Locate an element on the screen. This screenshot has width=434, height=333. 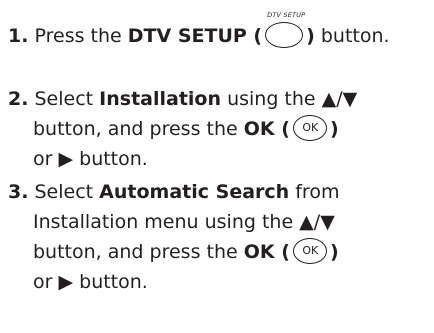
step-number: 3. is located at coordinates (18, 192).